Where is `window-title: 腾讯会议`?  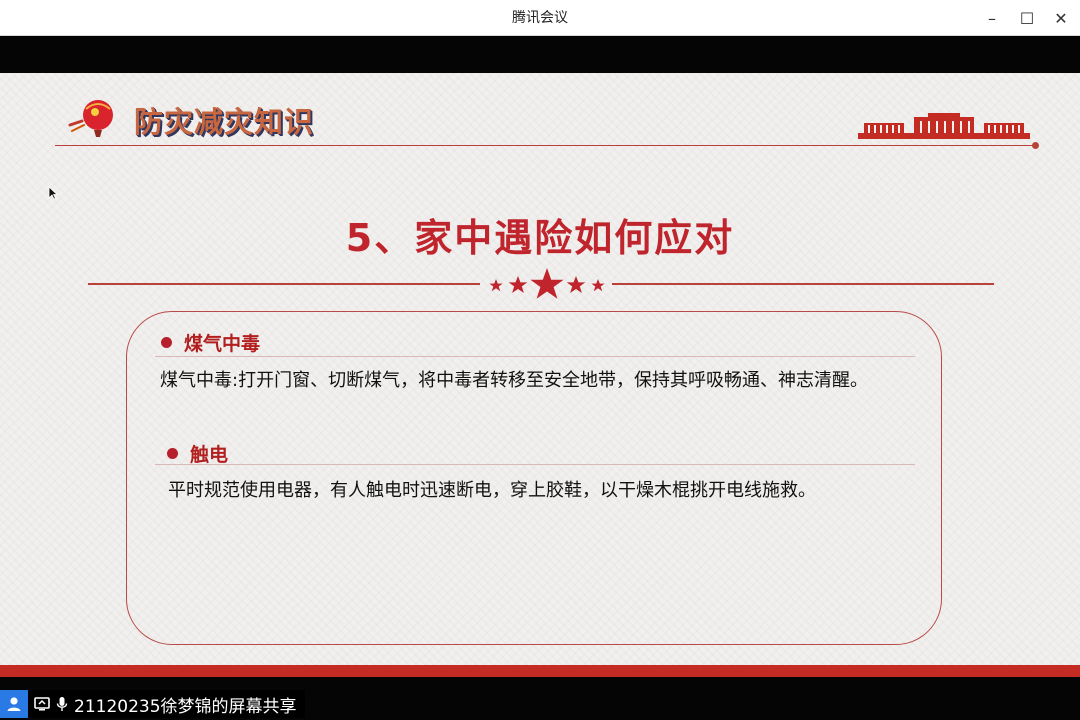
window-title: 腾讯会议 is located at coordinates (540, 18).